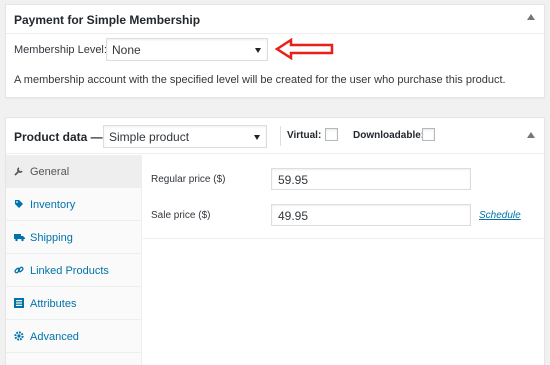 Image resolution: width=550 pixels, height=365 pixels. I want to click on downloadable-label: Downloadable:, so click(389, 135).